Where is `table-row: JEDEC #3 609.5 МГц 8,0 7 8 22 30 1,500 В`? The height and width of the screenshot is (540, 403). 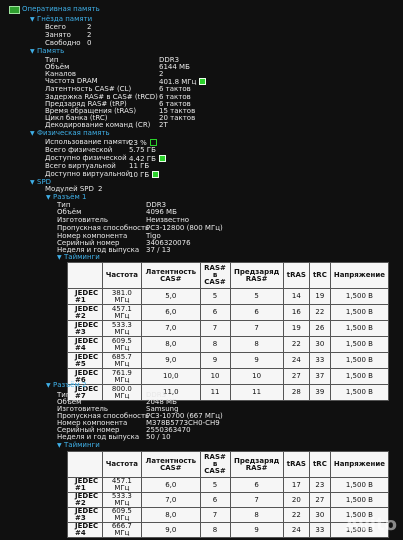
table-row: JEDEC #3 609.5 МГц 8,0 7 8 22 30 1,500 В is located at coordinates (228, 515).